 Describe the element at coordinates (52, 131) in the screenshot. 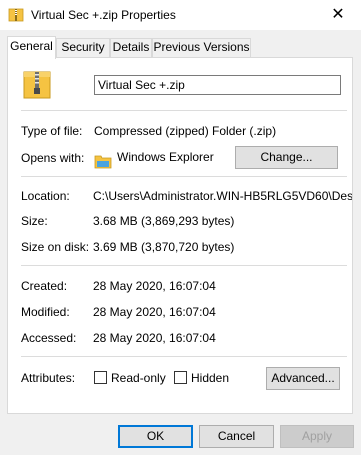

I see `type-label: Type of file:` at that location.